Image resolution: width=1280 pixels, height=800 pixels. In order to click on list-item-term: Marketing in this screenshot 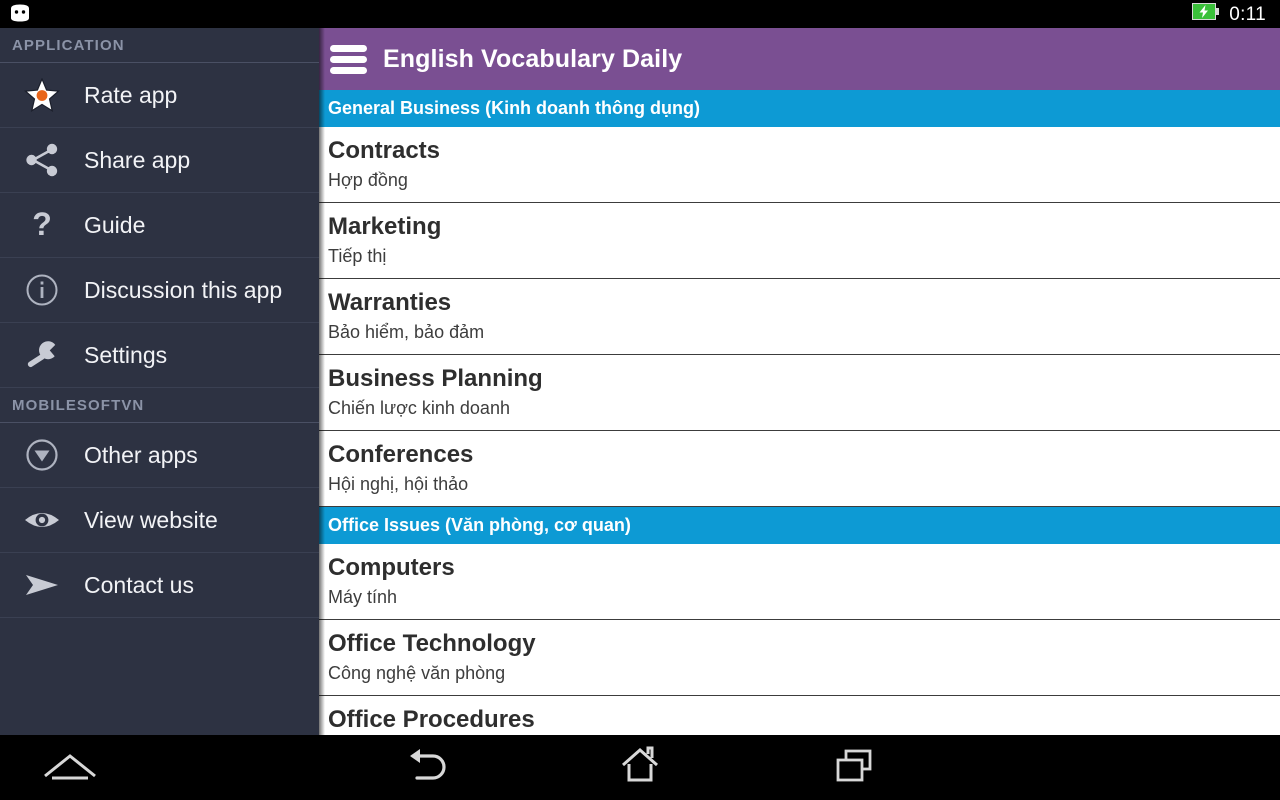, I will do `click(385, 226)`.